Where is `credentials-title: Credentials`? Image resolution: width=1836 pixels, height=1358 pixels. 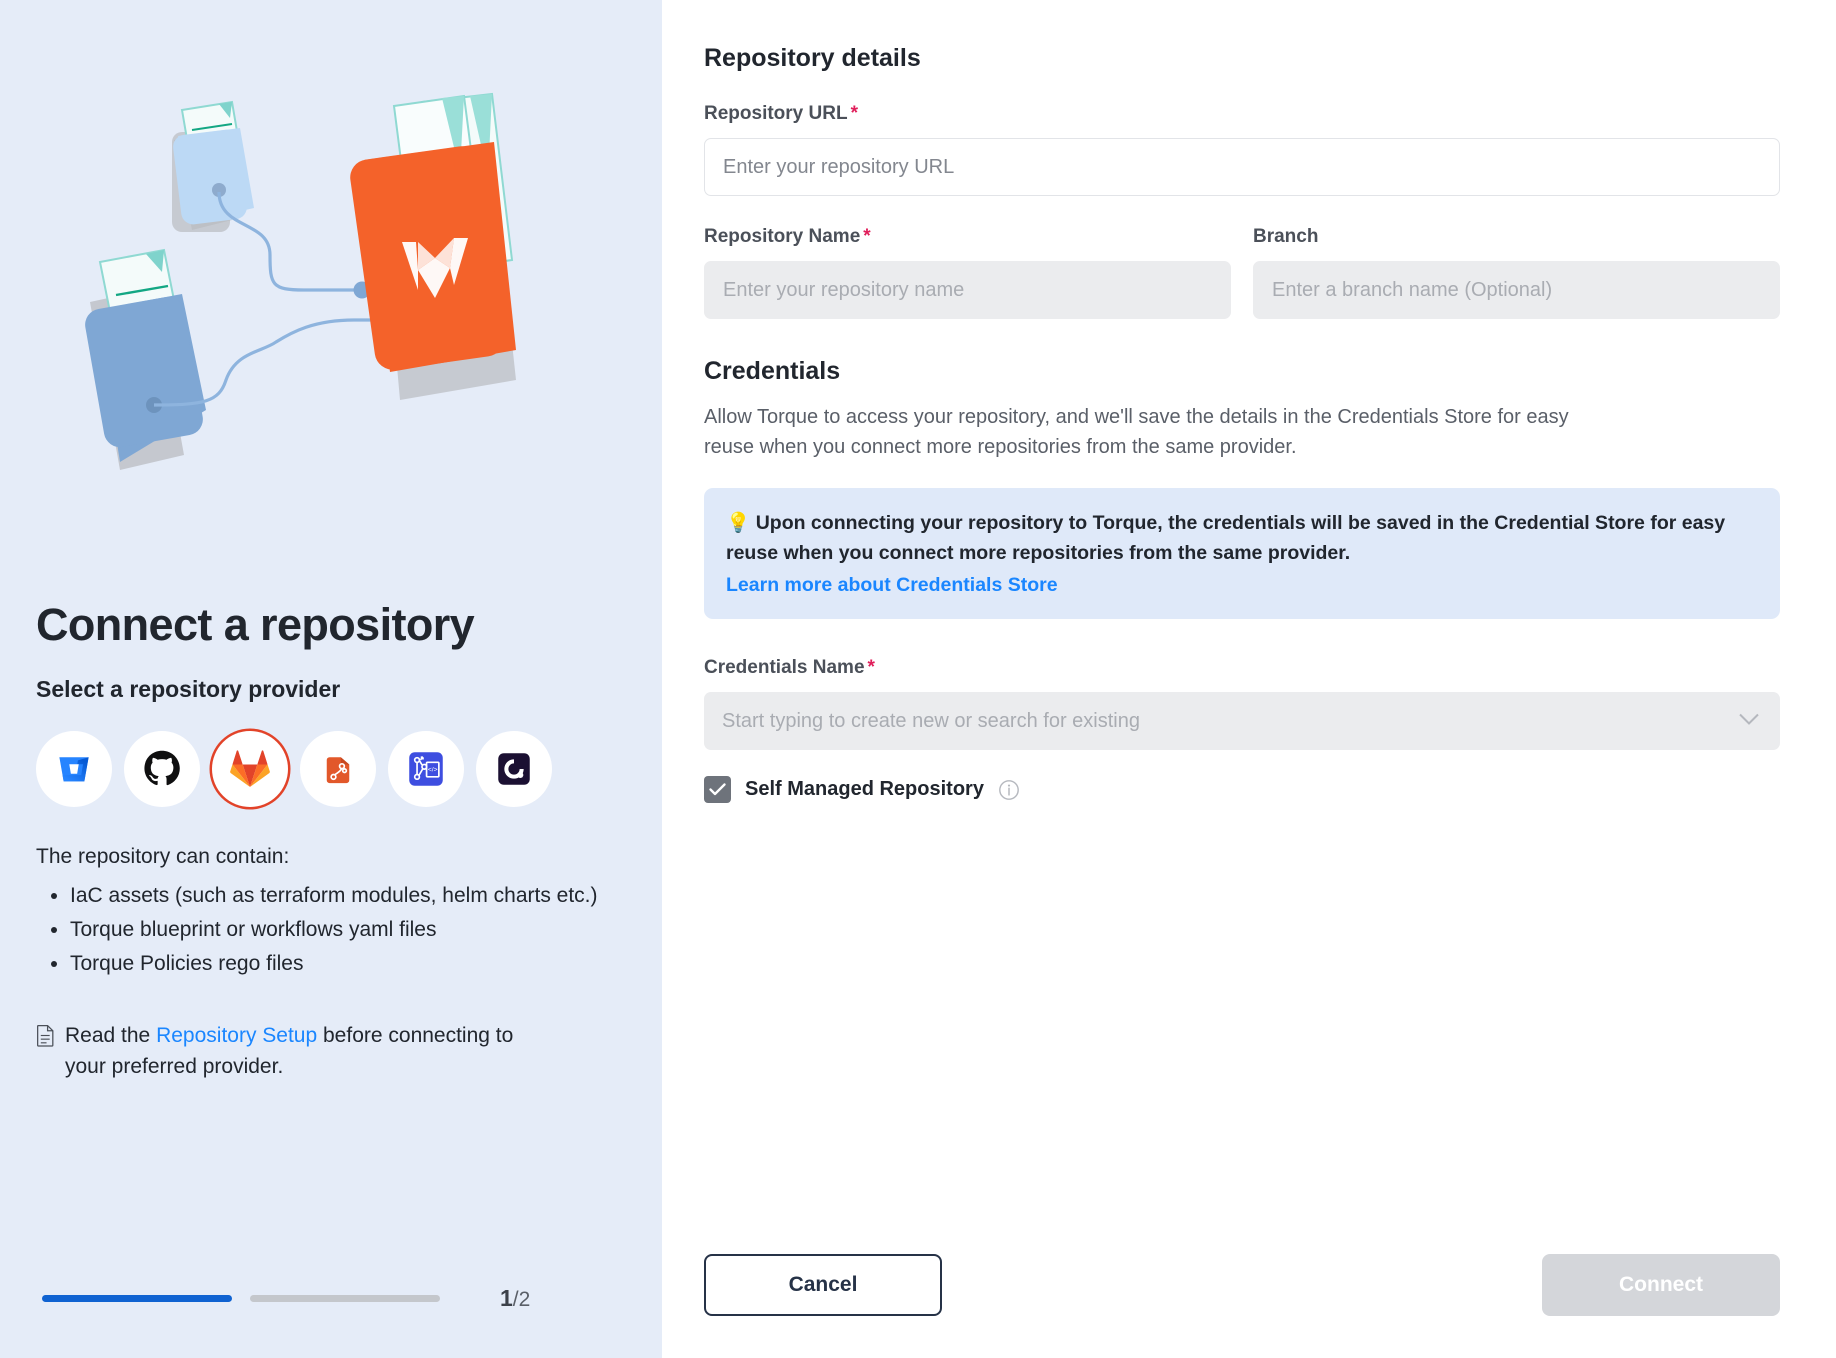 credentials-title: Credentials is located at coordinates (772, 371).